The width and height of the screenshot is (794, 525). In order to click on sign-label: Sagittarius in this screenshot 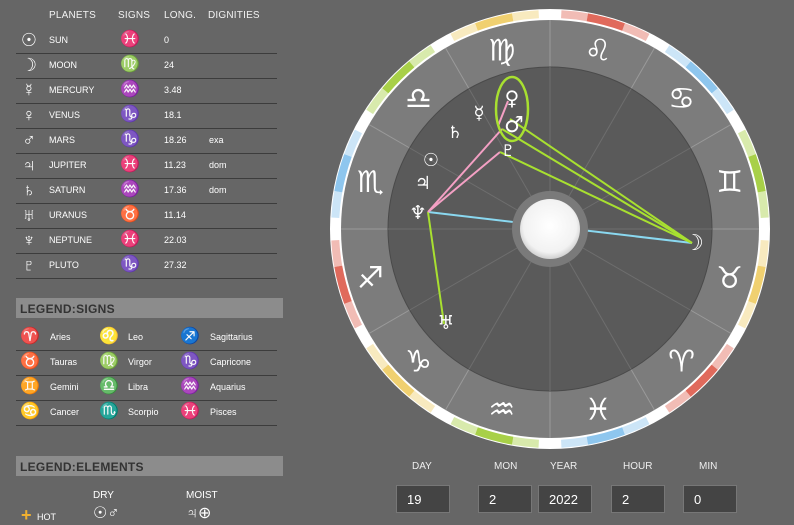, I will do `click(231, 337)`.